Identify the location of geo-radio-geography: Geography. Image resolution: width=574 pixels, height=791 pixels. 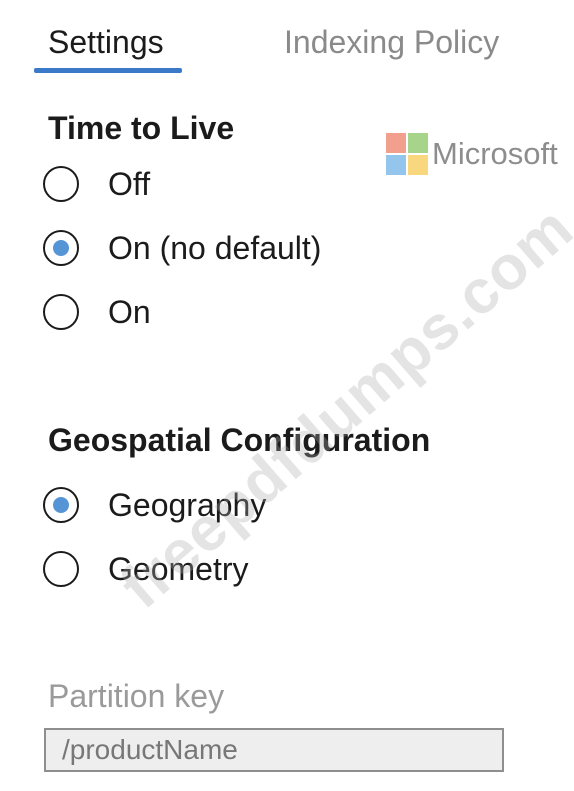
(154, 505).